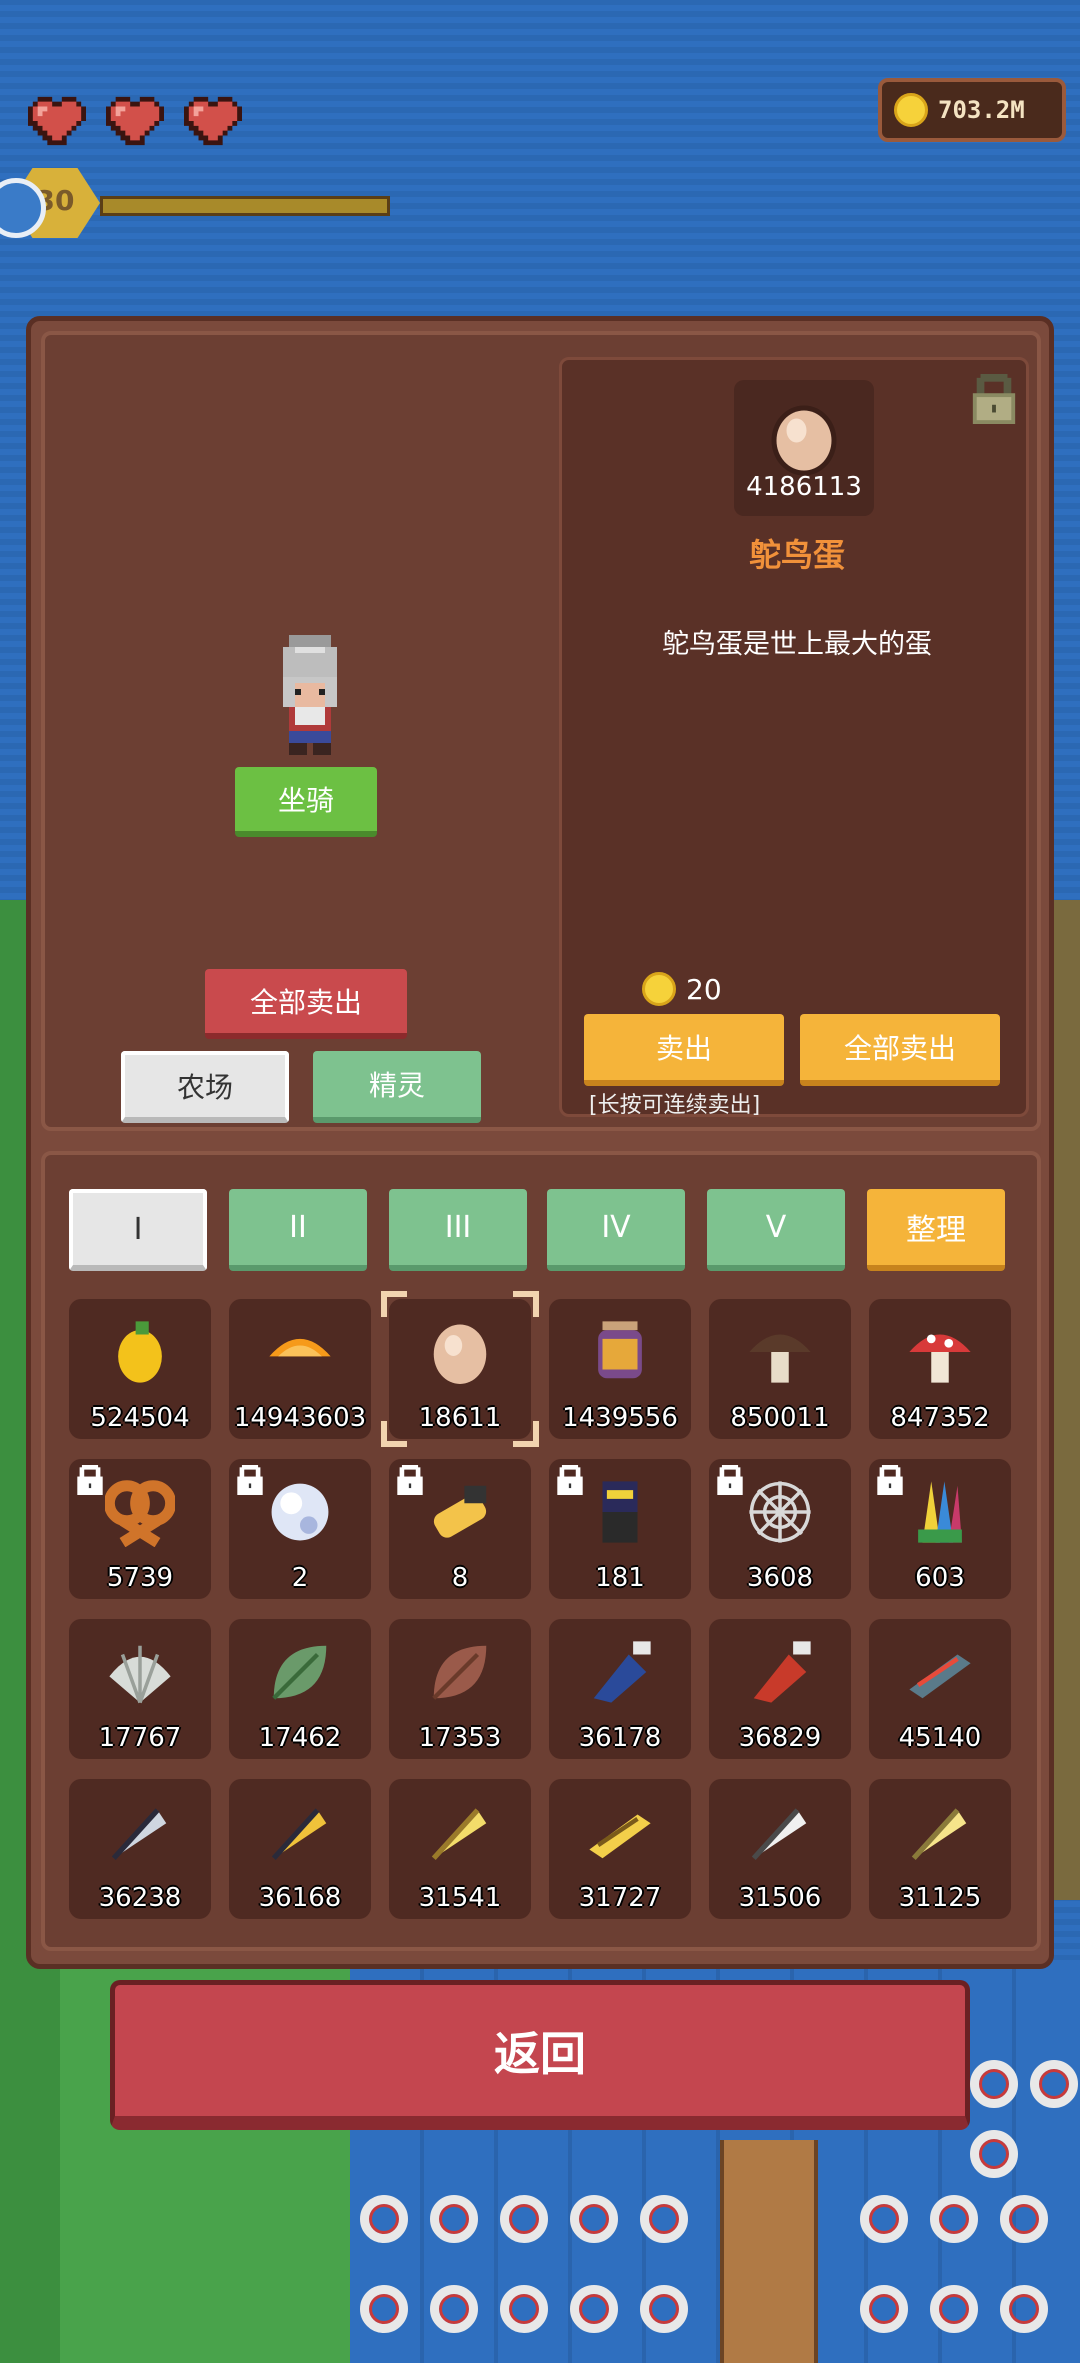 The image size is (1080, 2363). I want to click on inventory-slot: 31506, so click(780, 1849).